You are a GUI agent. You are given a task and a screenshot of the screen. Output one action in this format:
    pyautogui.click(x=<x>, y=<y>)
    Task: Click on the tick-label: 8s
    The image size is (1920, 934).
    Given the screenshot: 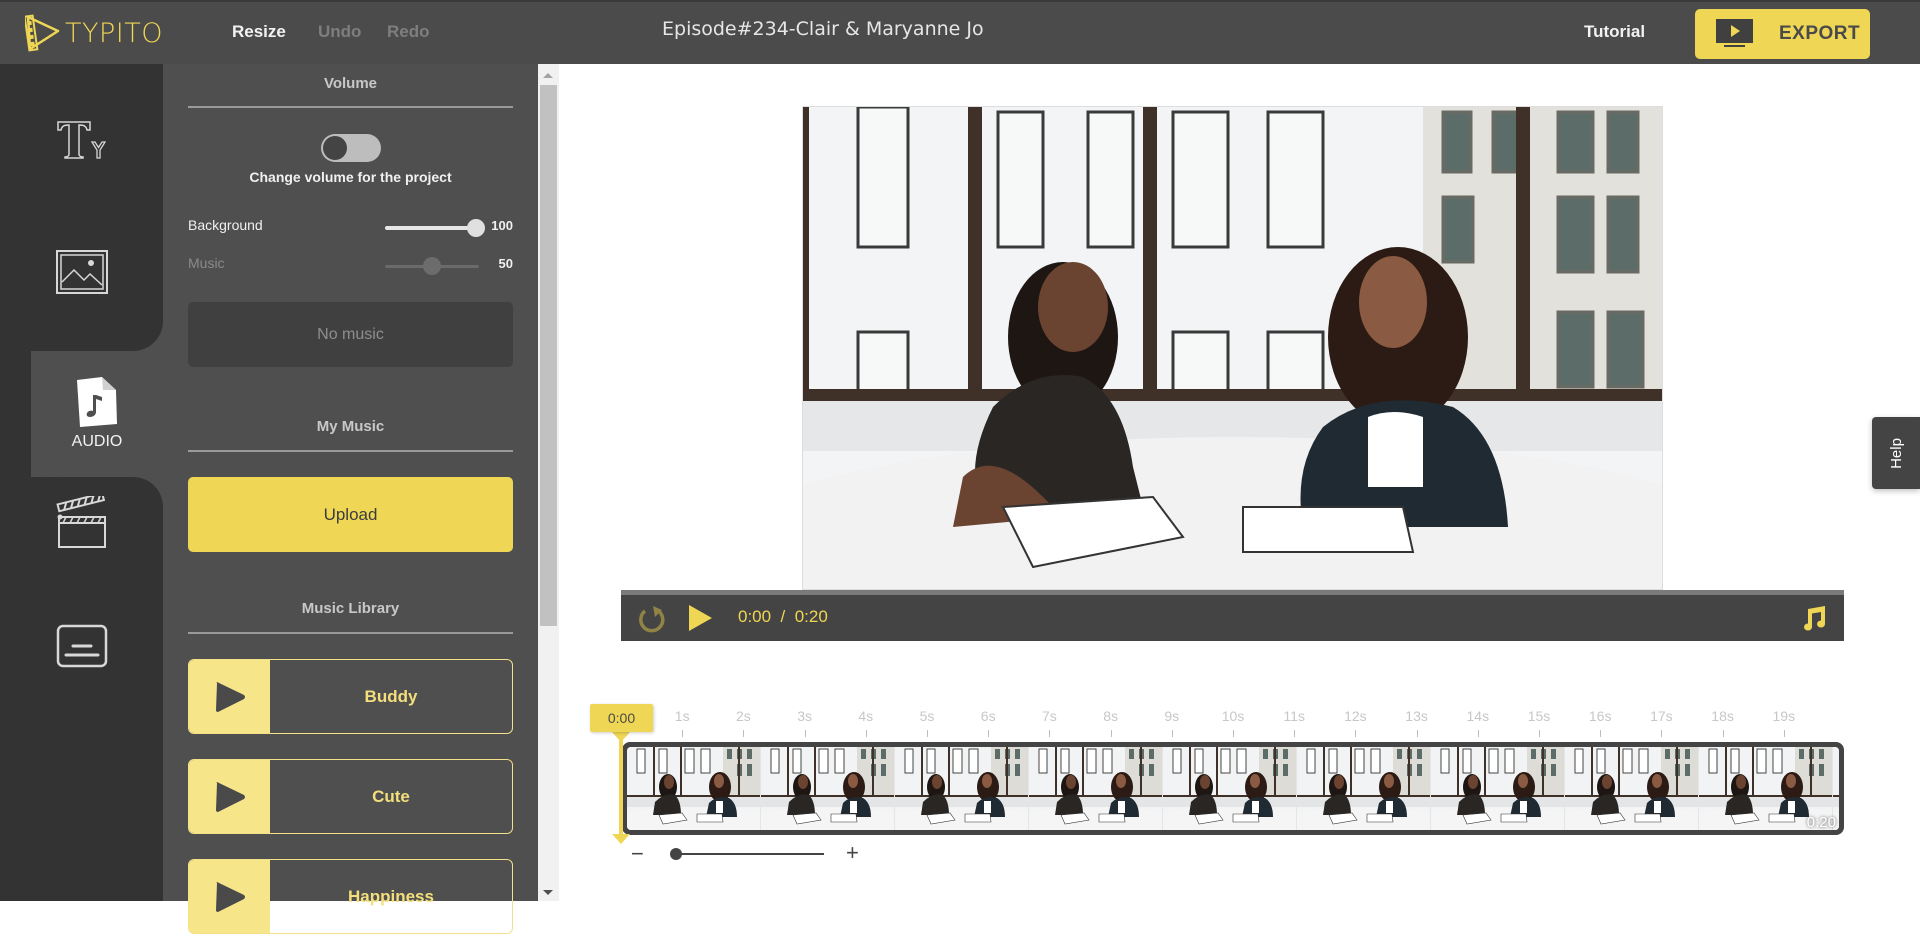 What is the action you would take?
    pyautogui.click(x=1110, y=716)
    